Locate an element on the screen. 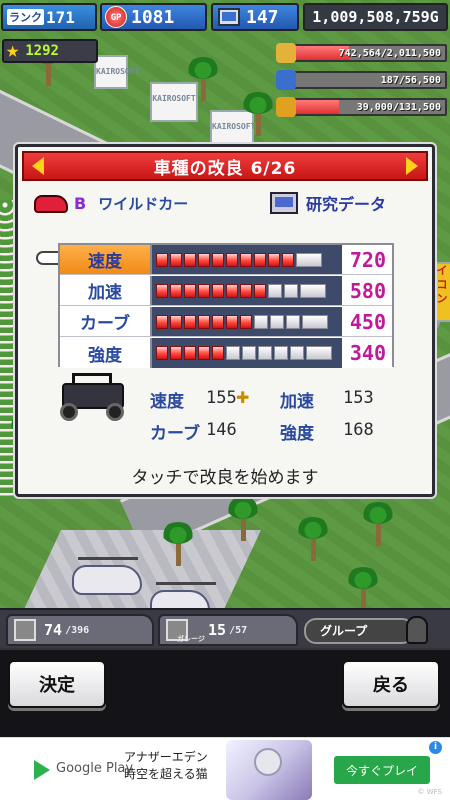 This screenshot has height=800, width=450. current-accel-value: 153 is located at coordinates (358, 398).